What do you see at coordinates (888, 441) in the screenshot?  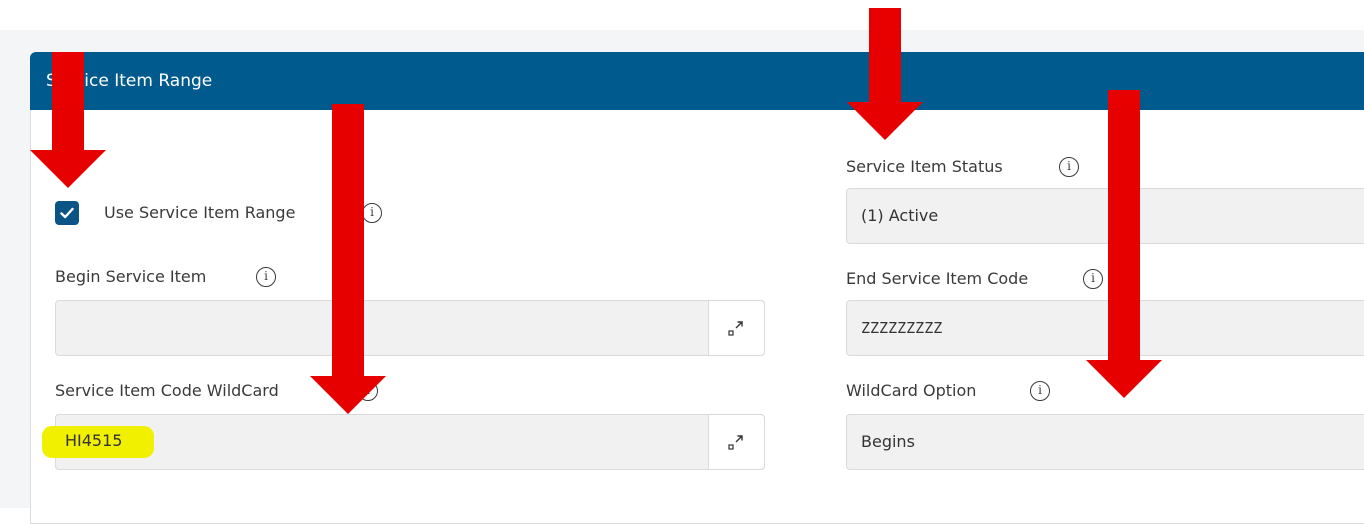 I see `wildcard-option-value: Begins` at bounding box center [888, 441].